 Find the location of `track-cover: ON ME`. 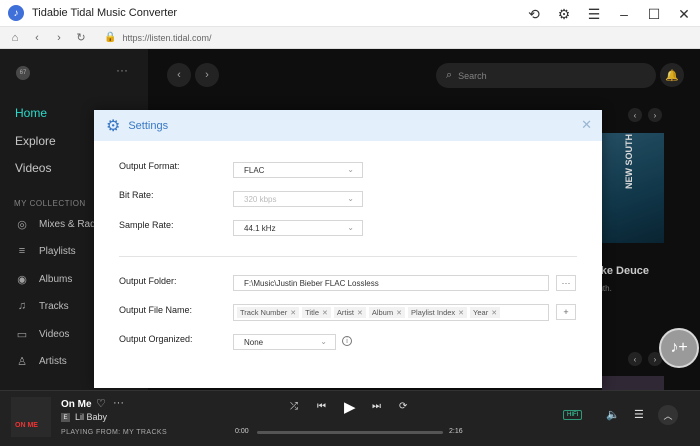

track-cover: ON ME is located at coordinates (31, 417).